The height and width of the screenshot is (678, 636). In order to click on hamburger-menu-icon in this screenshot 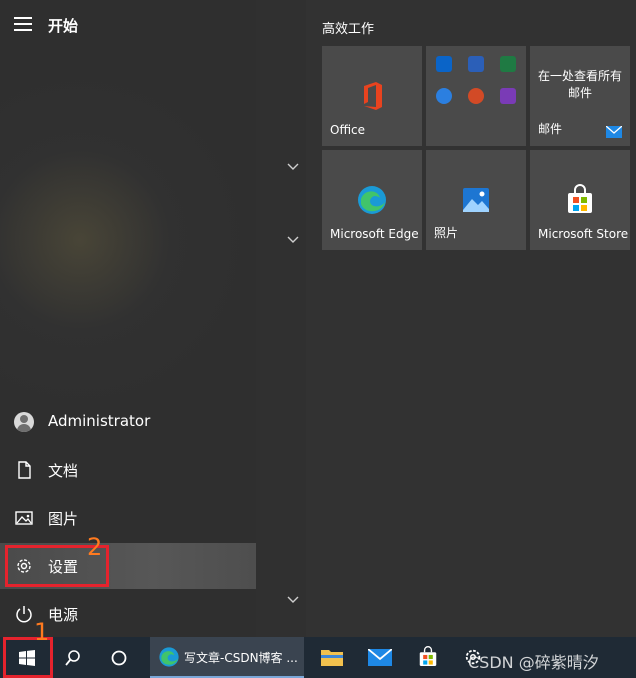, I will do `click(24, 25)`.